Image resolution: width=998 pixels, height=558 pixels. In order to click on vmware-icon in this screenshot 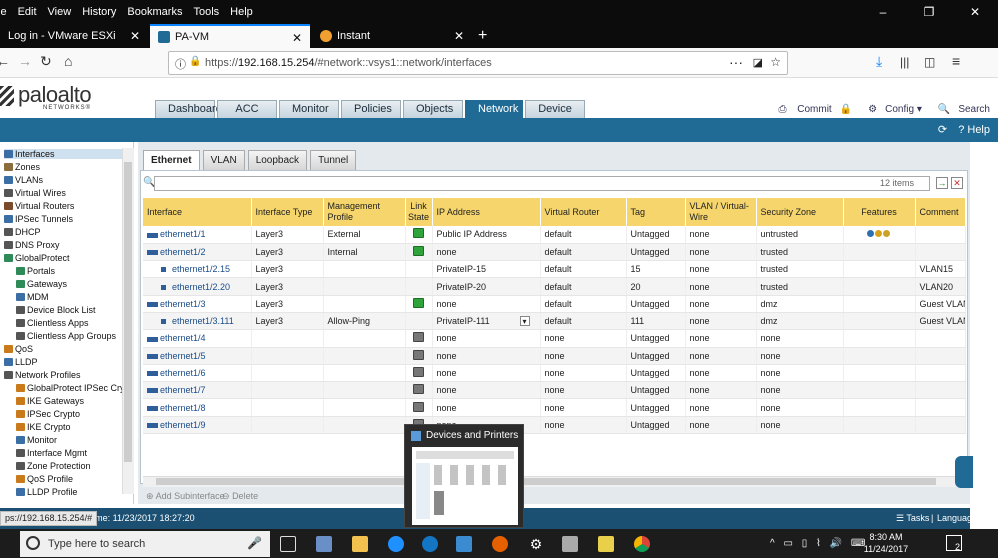, I will do `click(570, 544)`.